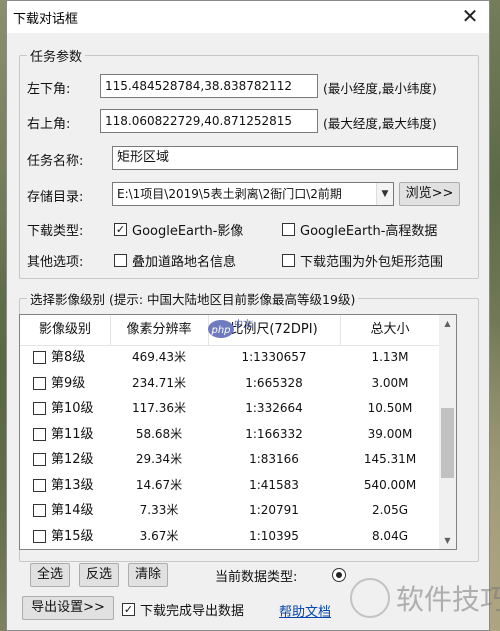 This screenshot has height=631, width=500. What do you see at coordinates (390, 535) in the screenshot?
I see `size-cell: 8.04G` at bounding box center [390, 535].